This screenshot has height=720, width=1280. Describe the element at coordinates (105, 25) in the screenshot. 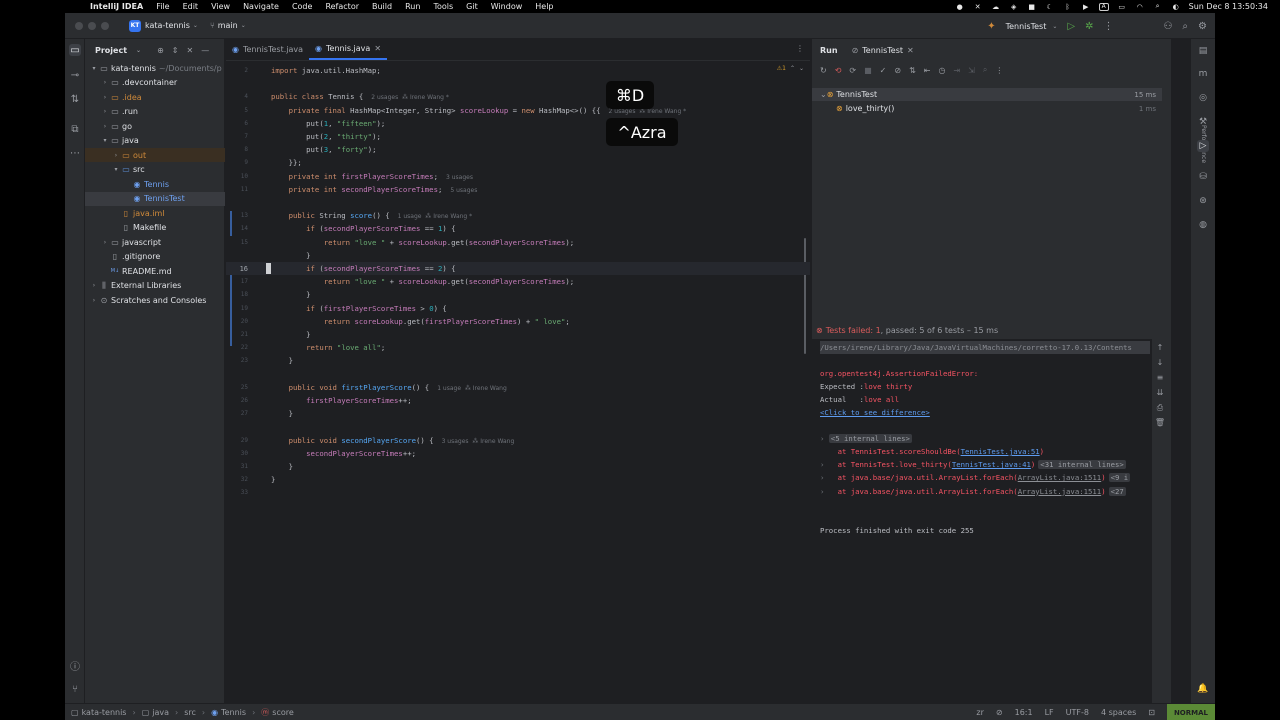

I see `window-zoom-button` at that location.